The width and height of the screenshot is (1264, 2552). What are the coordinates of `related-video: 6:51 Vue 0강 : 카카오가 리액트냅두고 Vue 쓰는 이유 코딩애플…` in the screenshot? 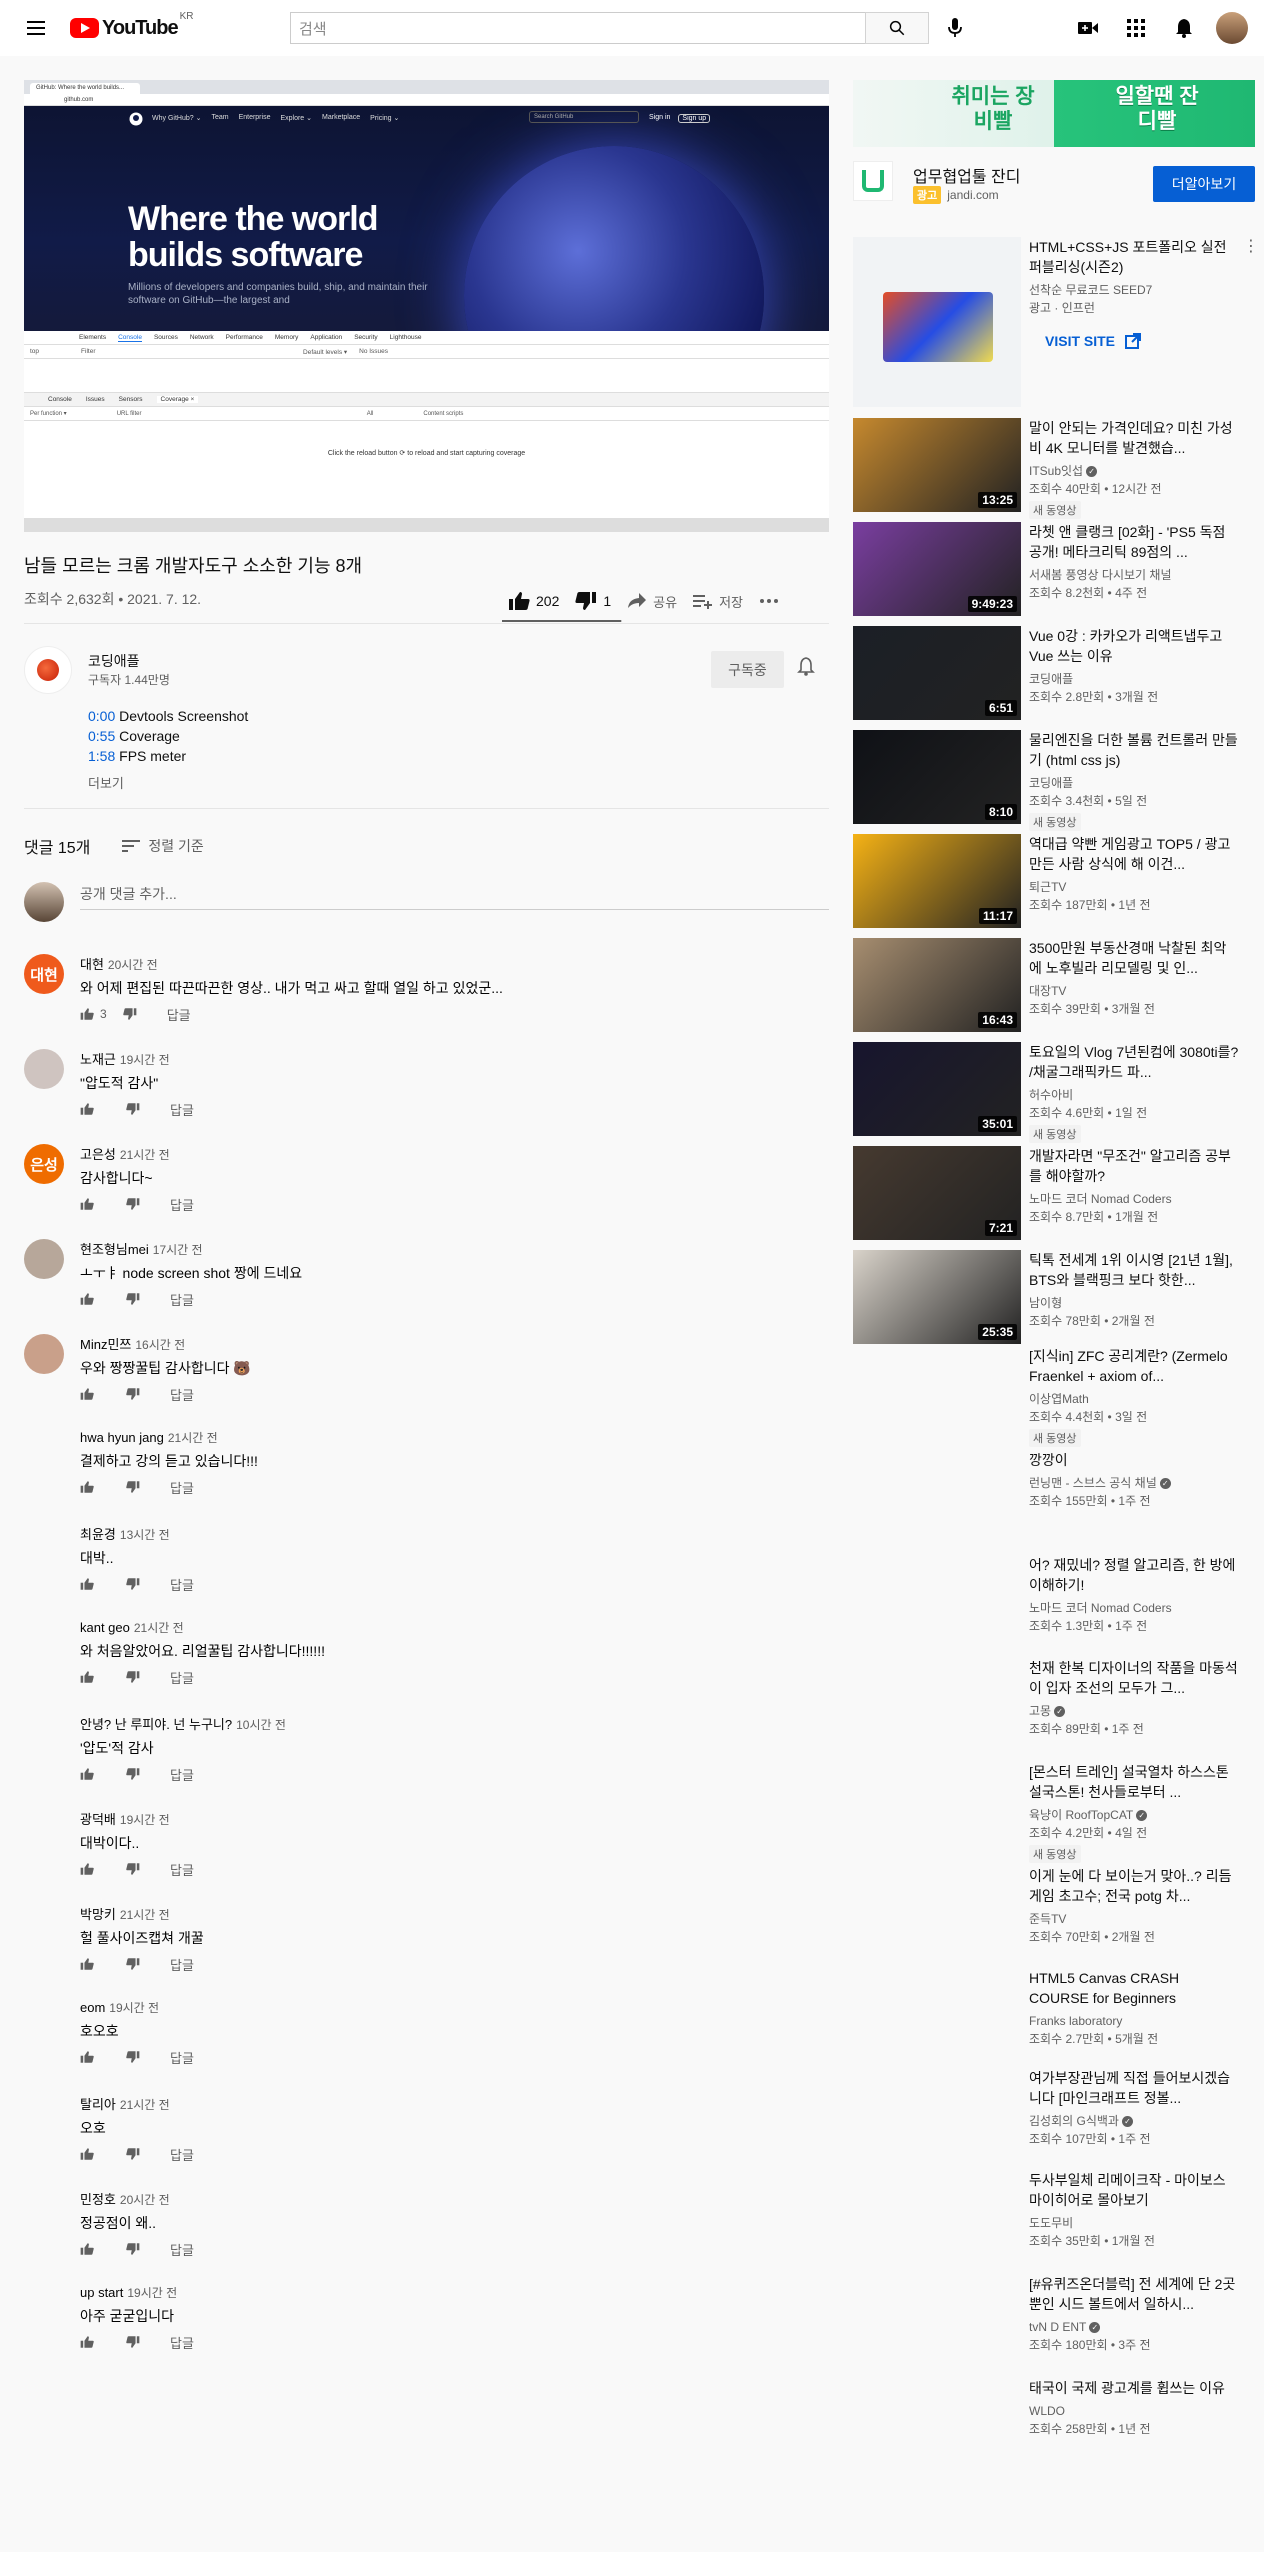 It's located at (1054, 673).